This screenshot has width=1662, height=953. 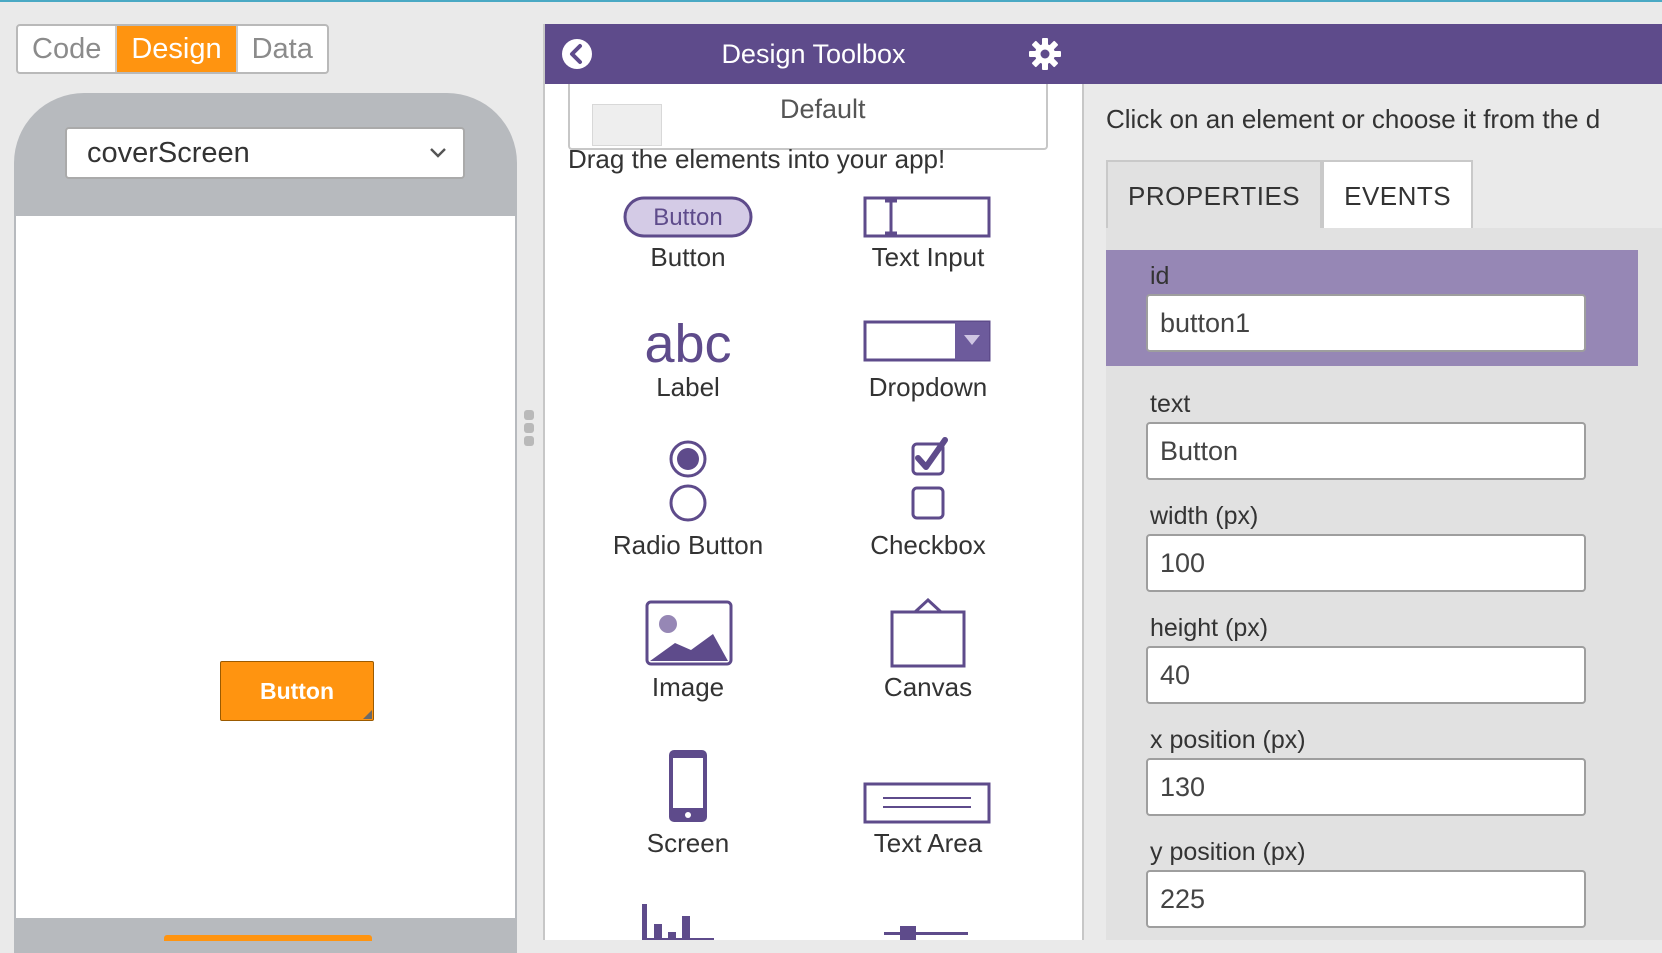 I want to click on tool-label: Checkbox, so click(x=928, y=545).